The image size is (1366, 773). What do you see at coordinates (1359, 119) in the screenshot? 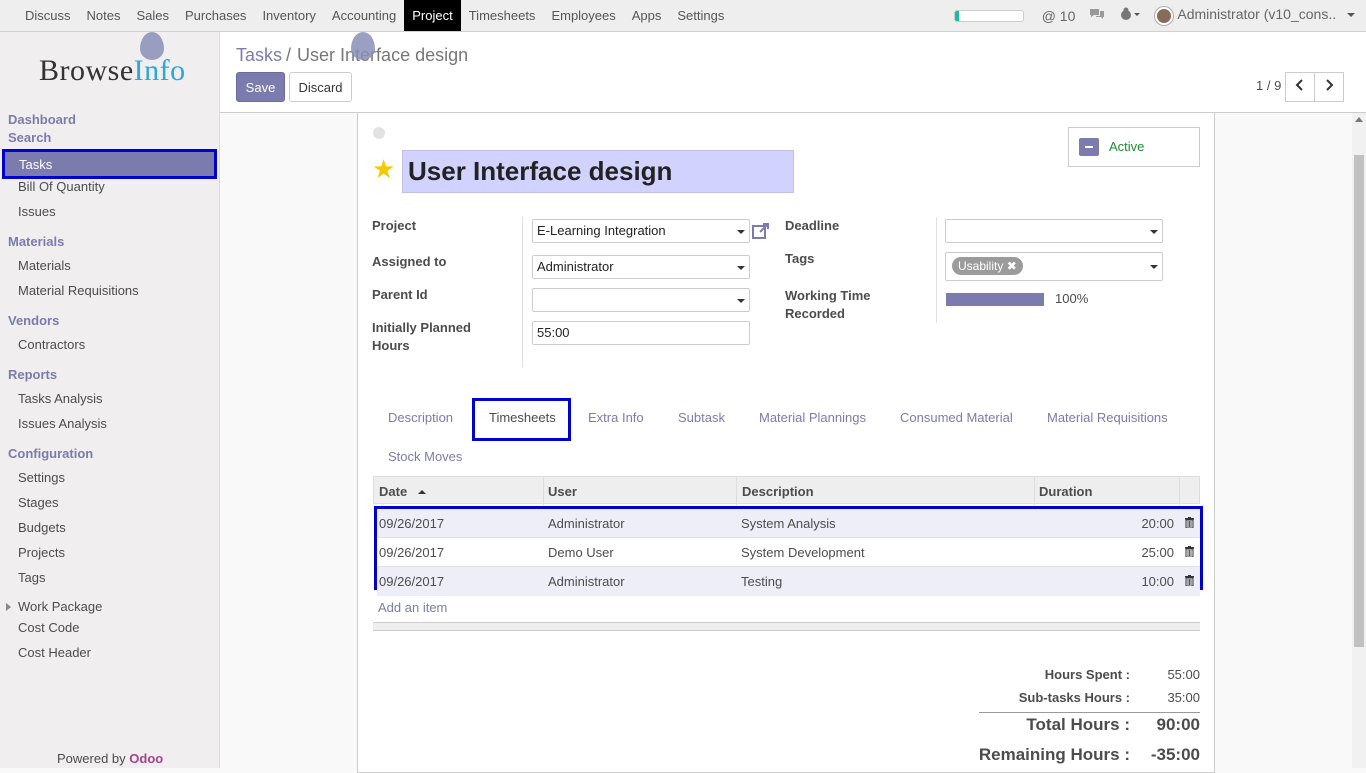
I see `scroll-up-icon` at bounding box center [1359, 119].